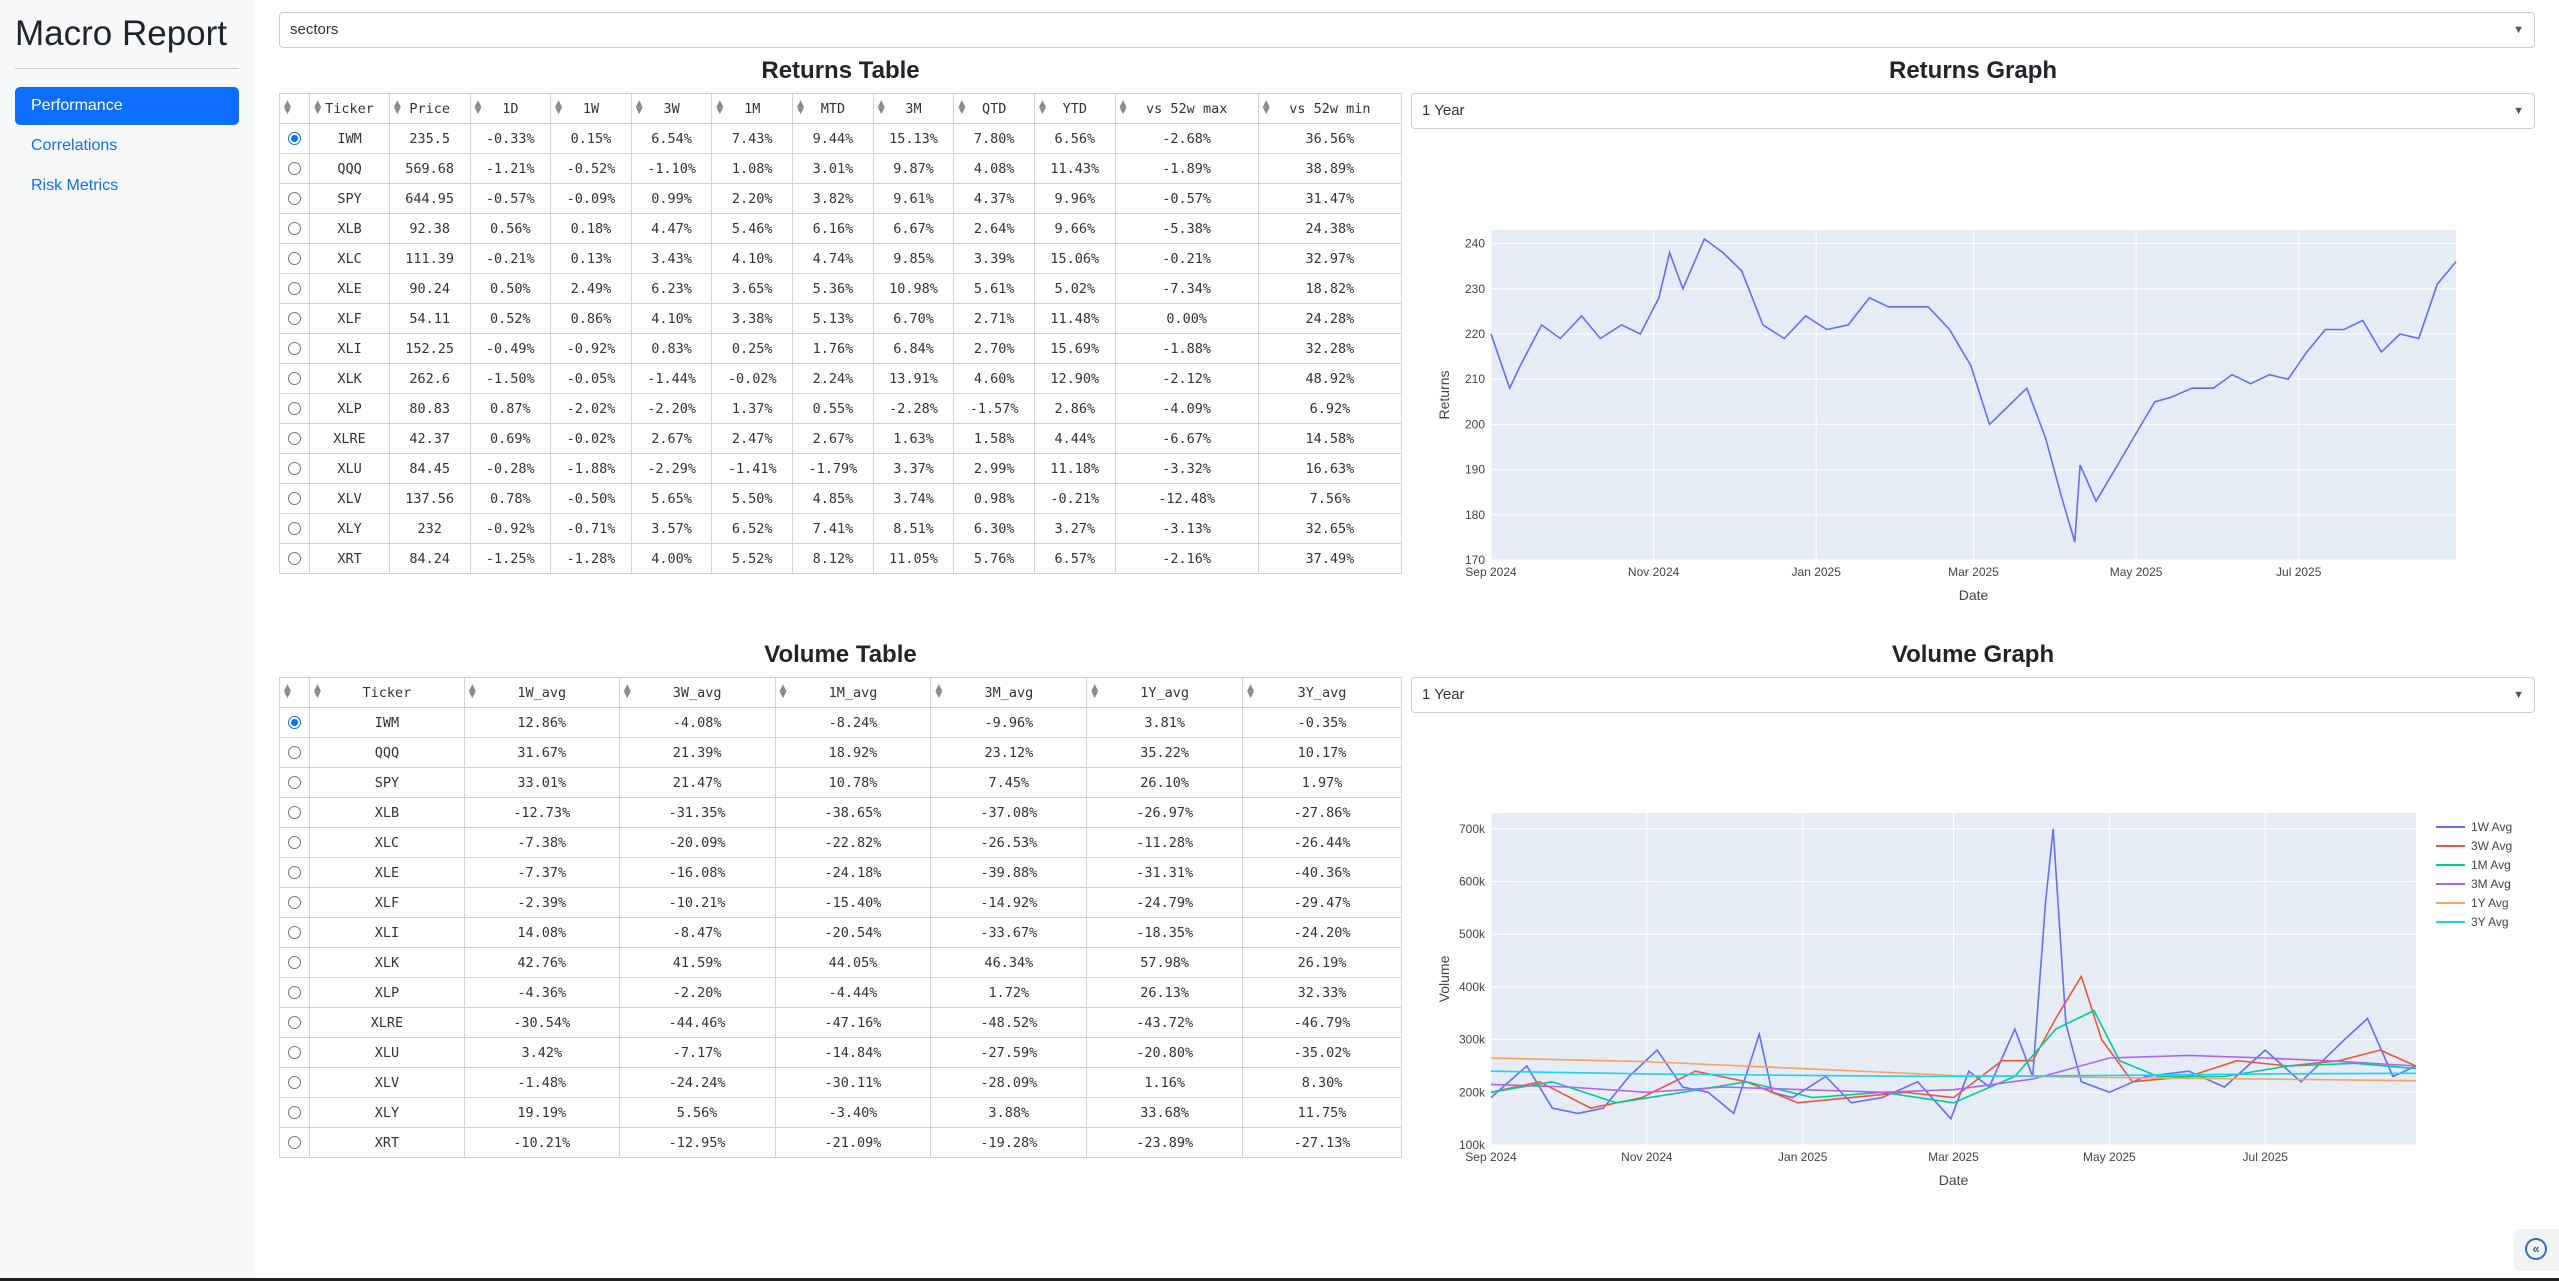  I want to click on column-header: ▲ ▼ Price, so click(429, 108).